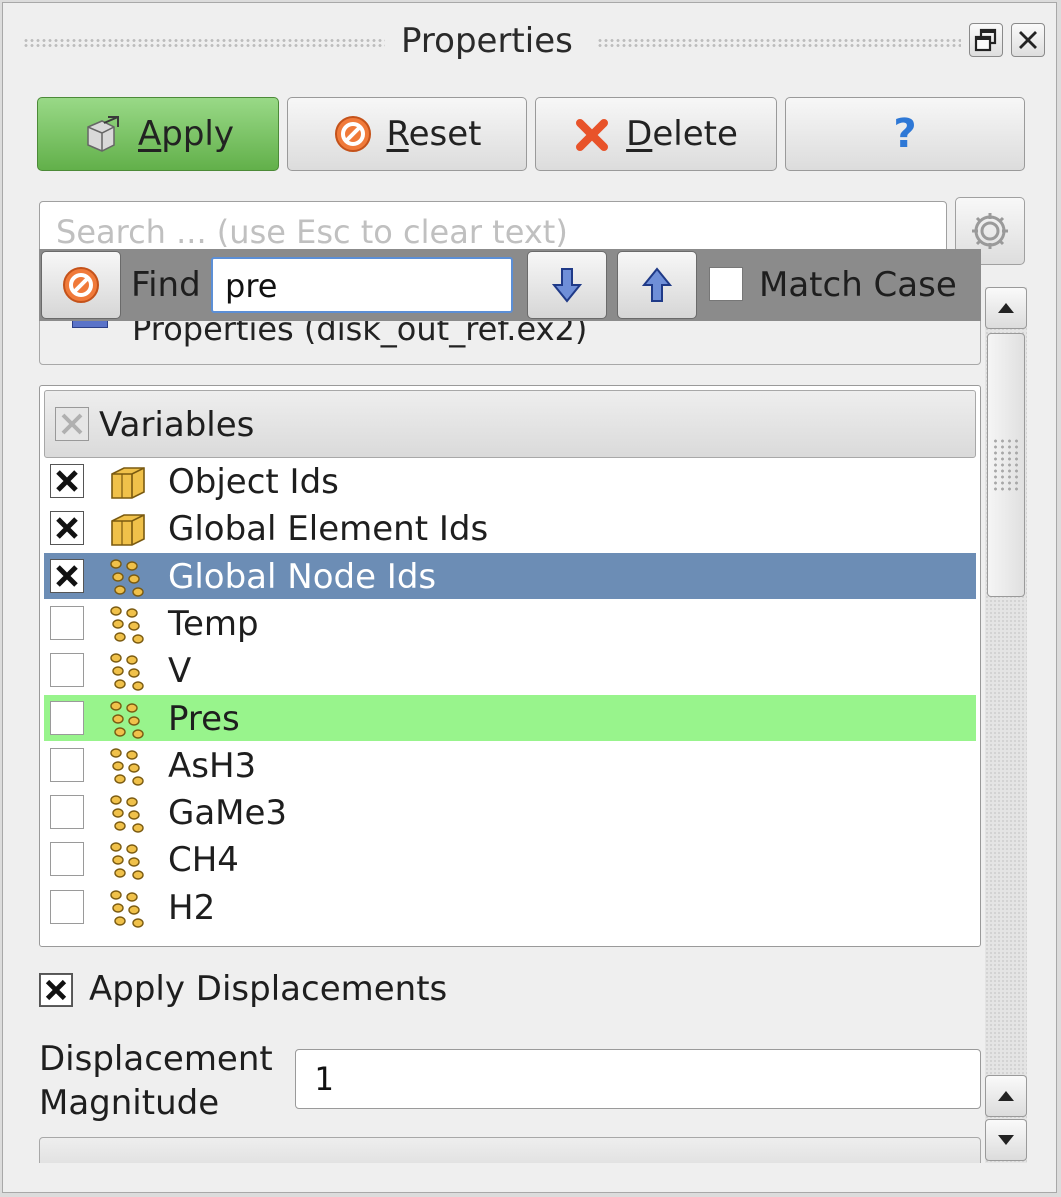 This screenshot has width=1061, height=1197. I want to click on variable-row: CH4, so click(510, 859).